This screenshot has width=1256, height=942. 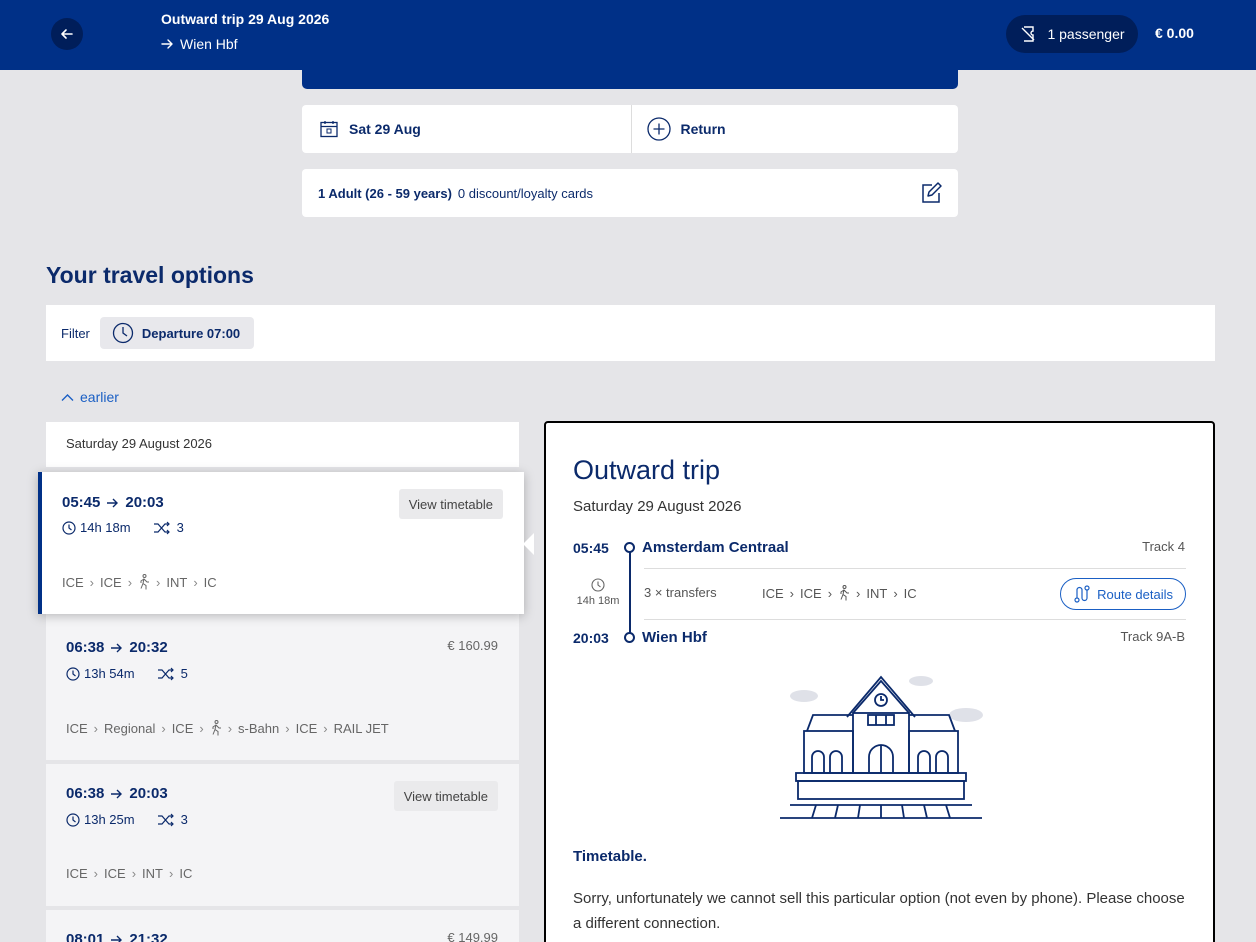 I want to click on origin-dot, so click(x=629, y=547).